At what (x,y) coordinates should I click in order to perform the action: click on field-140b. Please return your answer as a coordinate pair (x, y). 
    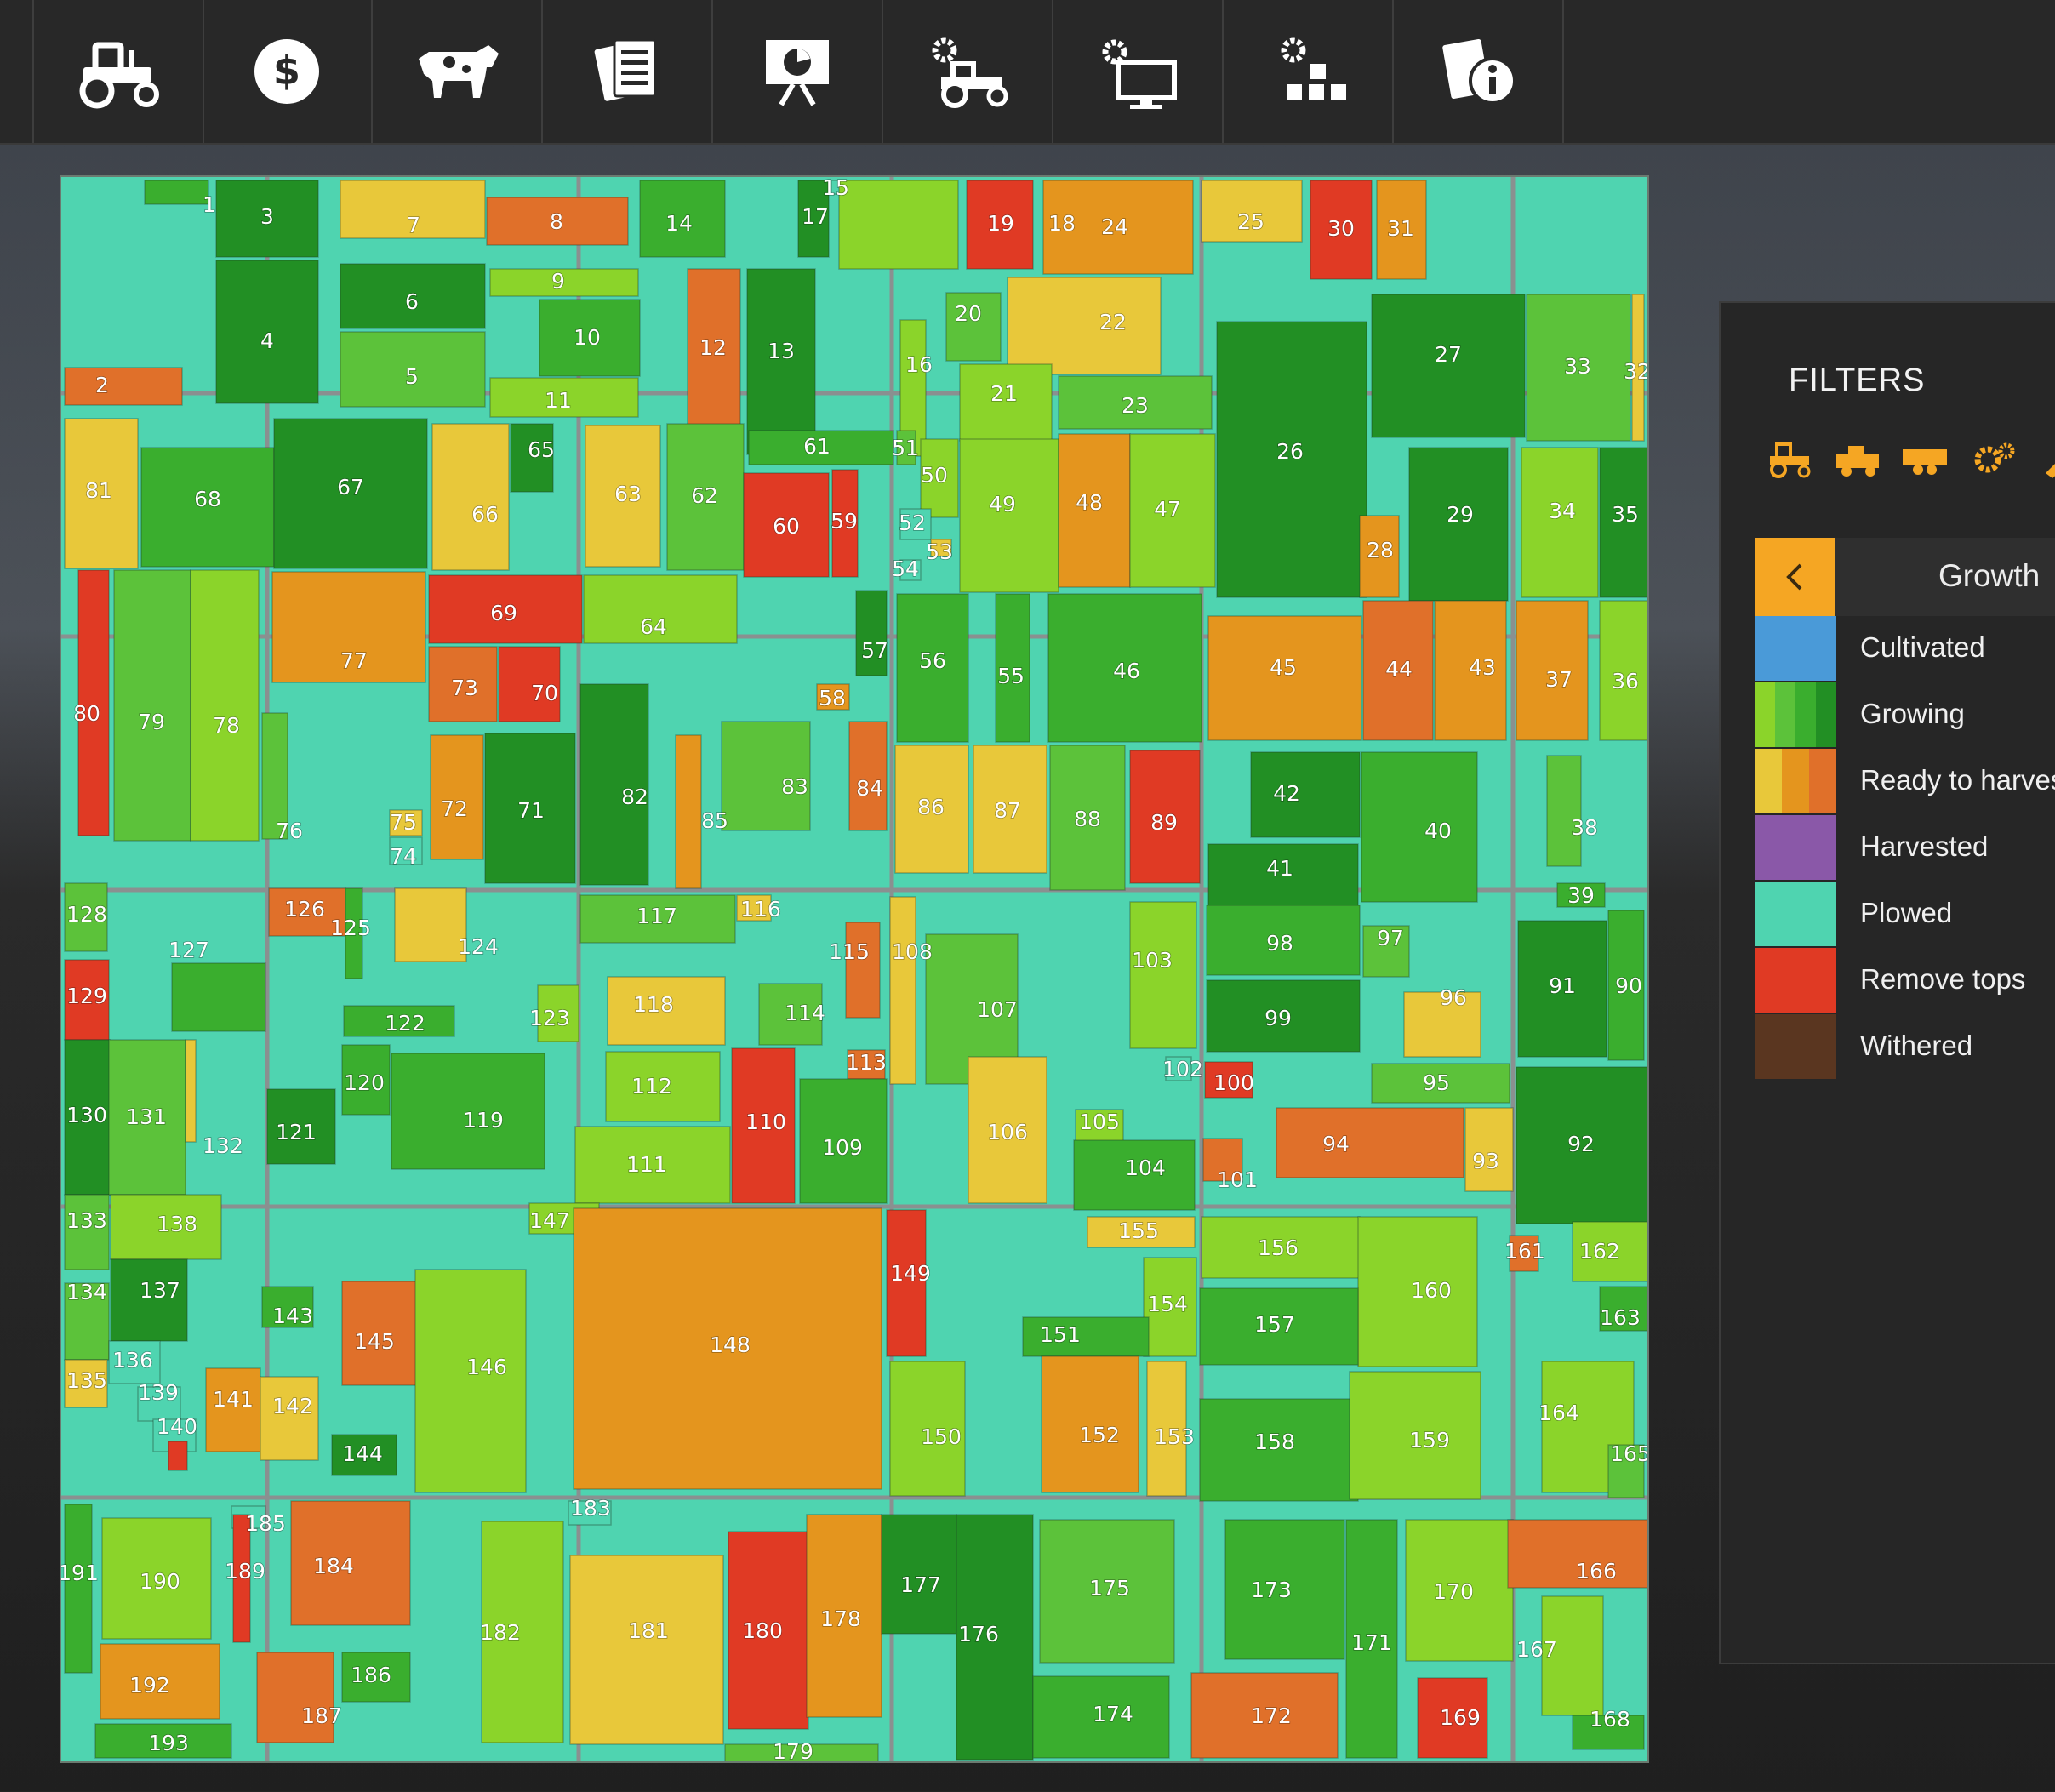
    Looking at the image, I should click on (178, 1456).